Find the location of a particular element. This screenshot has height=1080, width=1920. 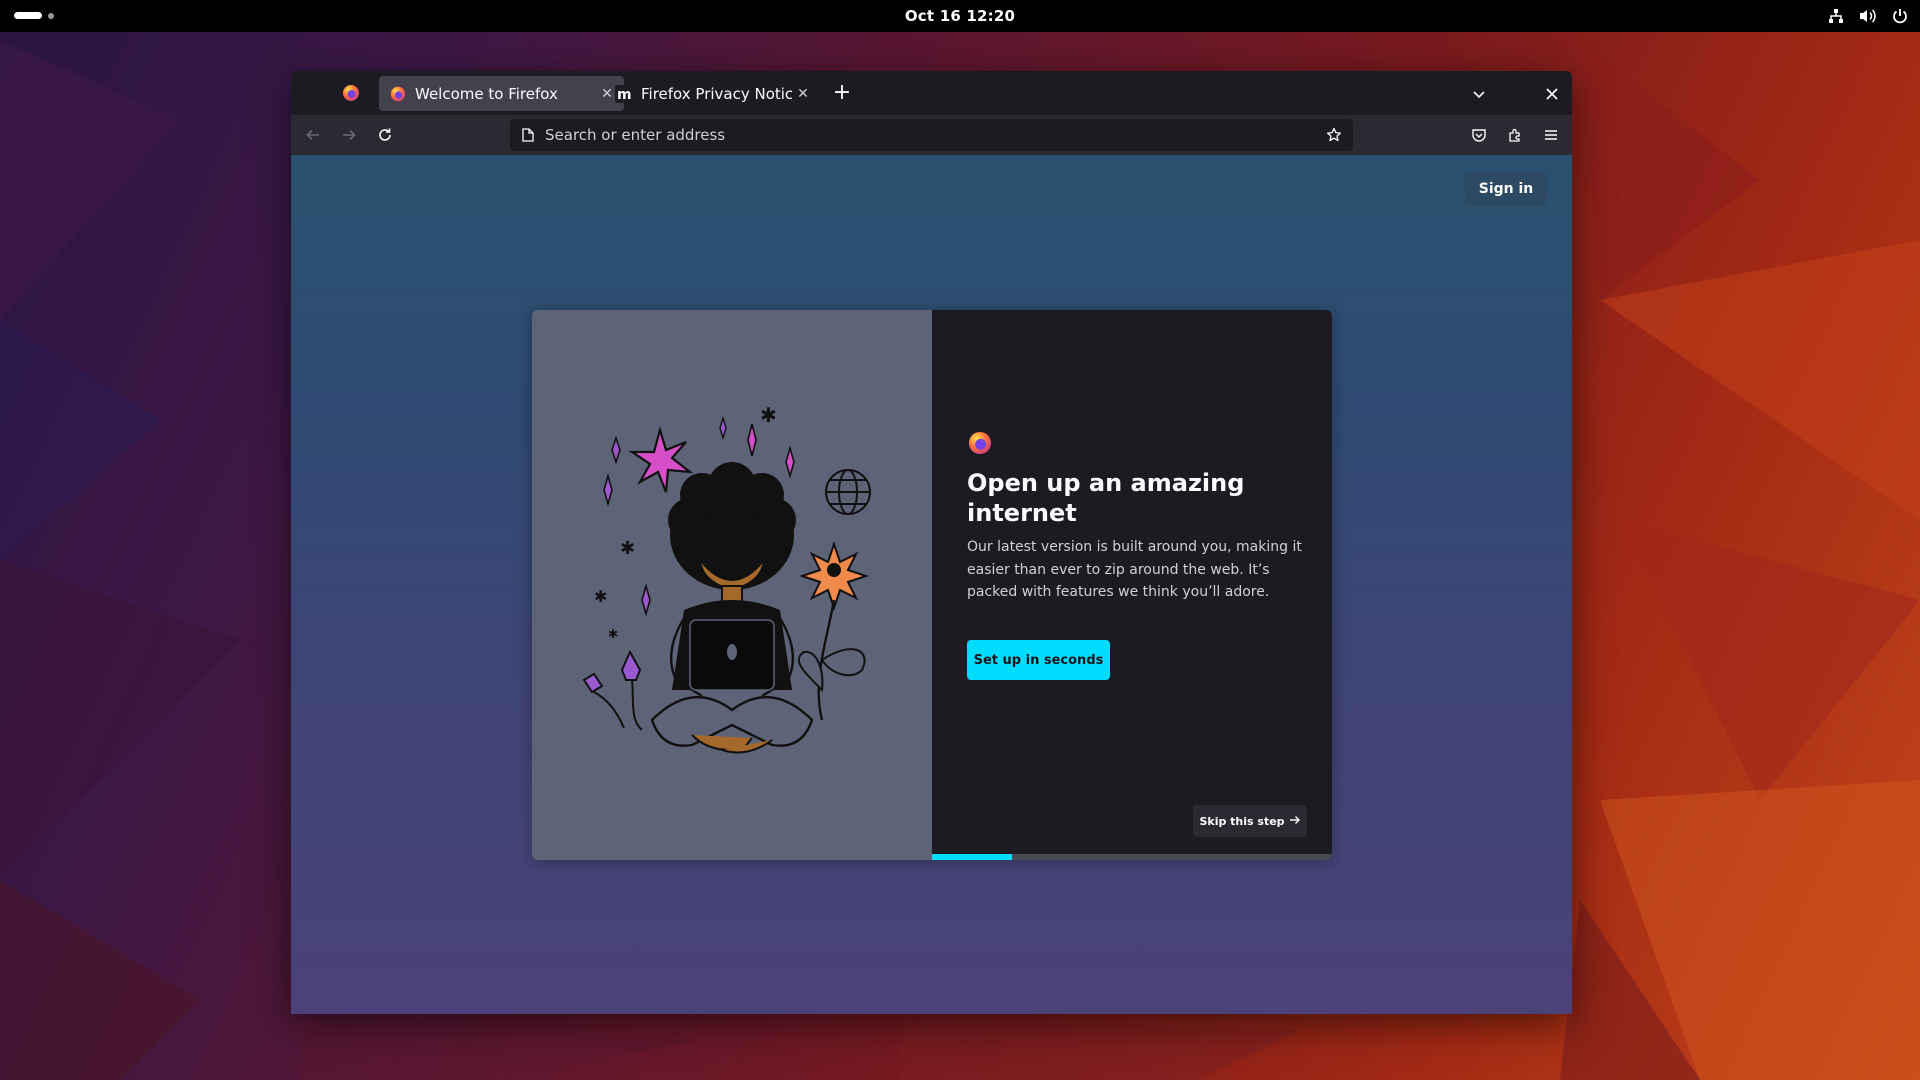

tab-welcome: Welcome to Firefox ✕ is located at coordinates (501, 93).